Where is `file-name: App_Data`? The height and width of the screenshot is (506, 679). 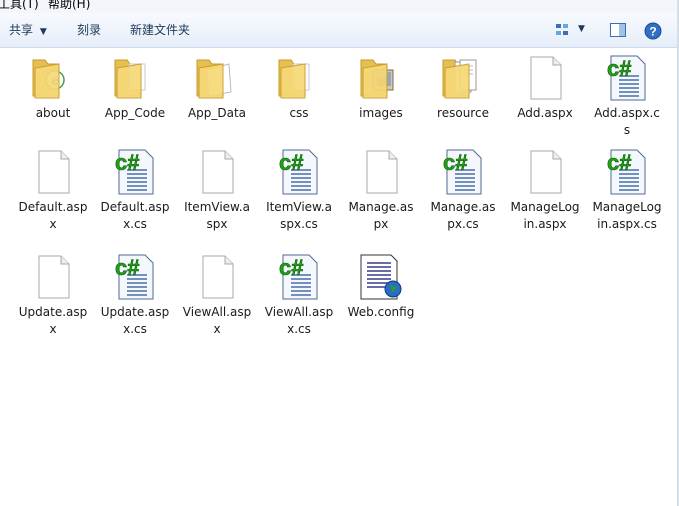
file-name: App_Data is located at coordinates (217, 113).